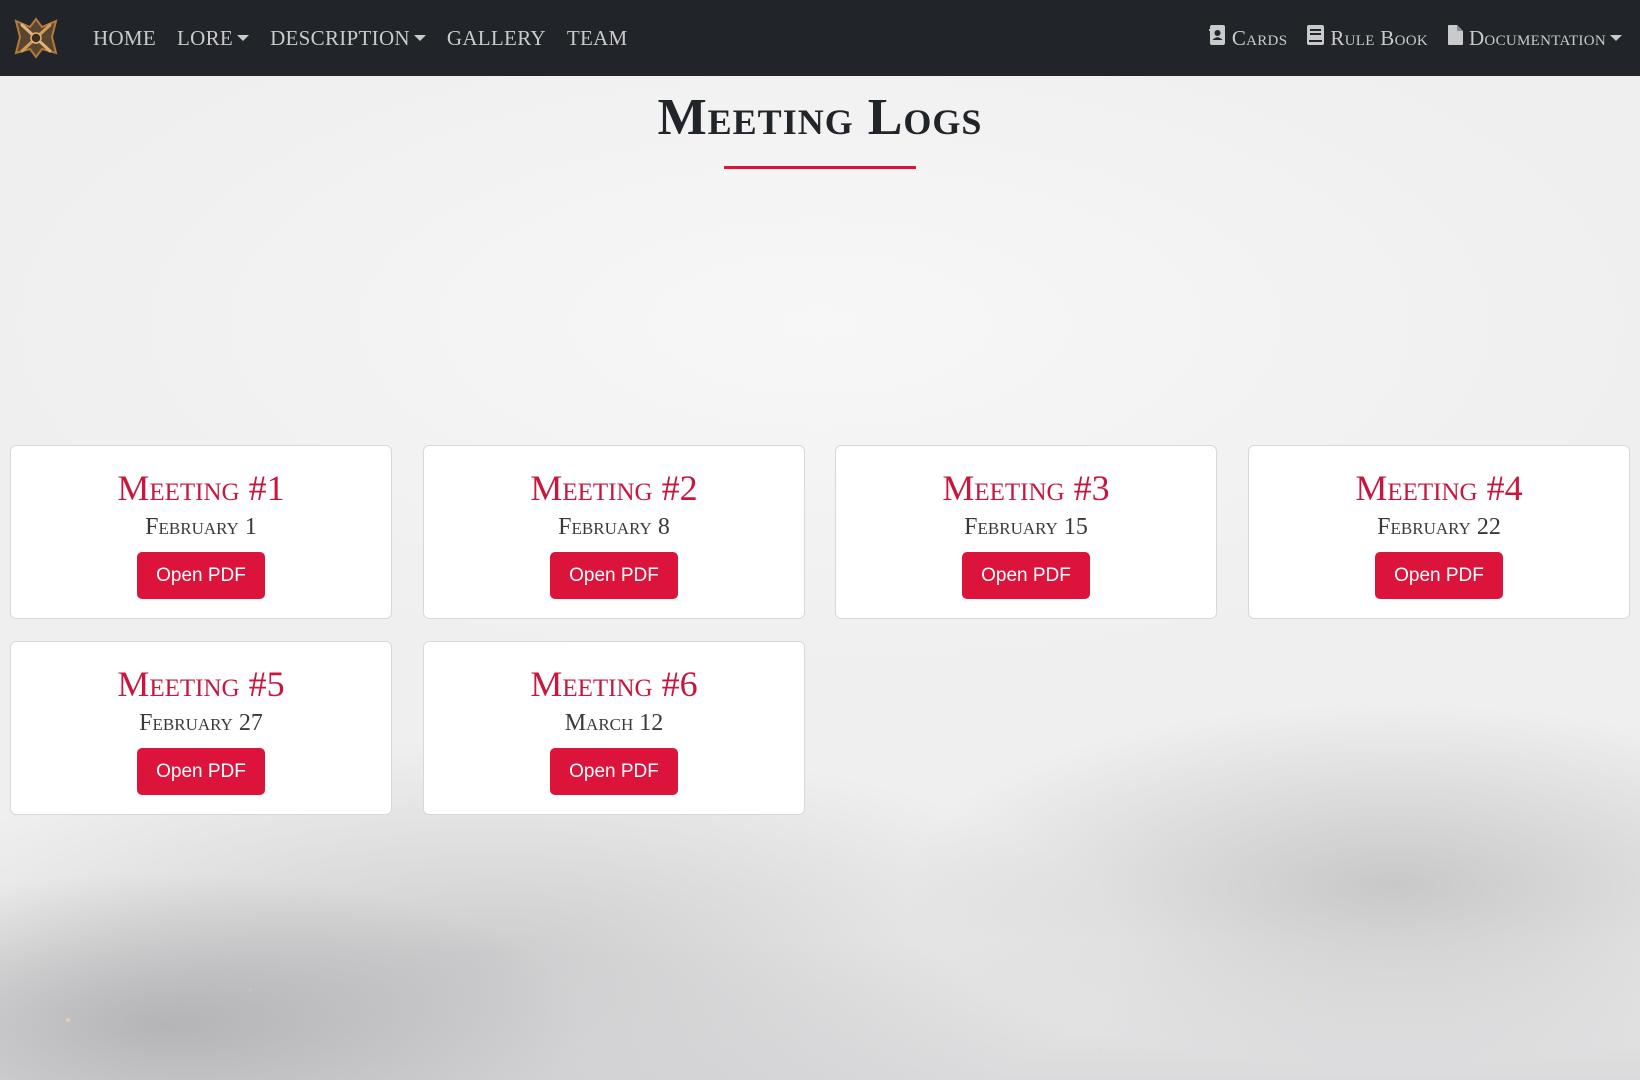  What do you see at coordinates (820, 167) in the screenshot?
I see `title-underline` at bounding box center [820, 167].